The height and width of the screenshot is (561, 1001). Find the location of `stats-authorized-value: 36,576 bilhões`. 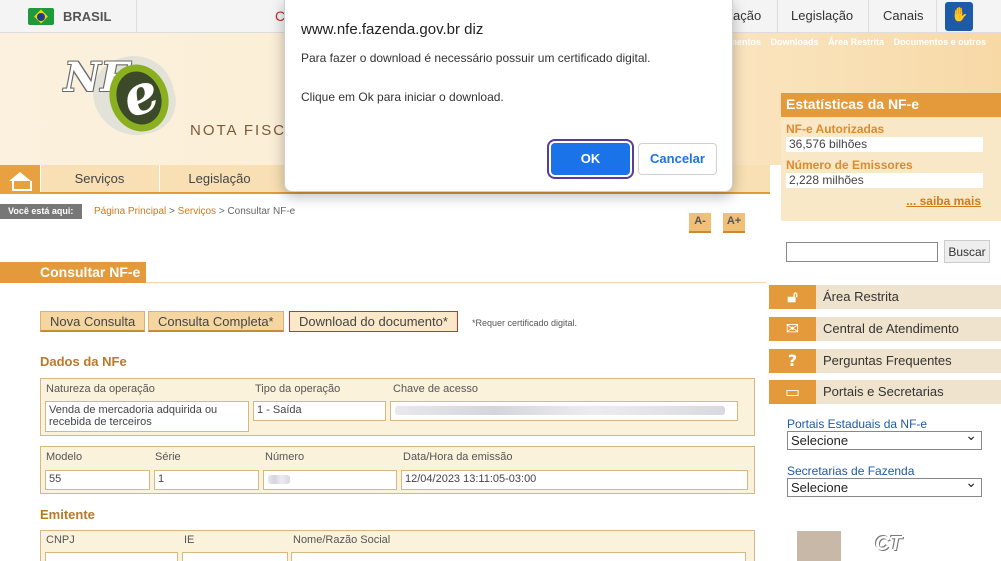

stats-authorized-value: 36,576 bilhões is located at coordinates (884, 144).